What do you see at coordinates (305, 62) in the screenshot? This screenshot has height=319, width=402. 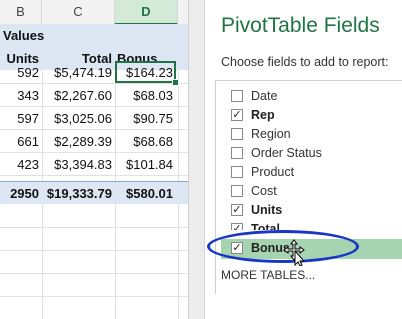 I see `pane-subtitle: Choose fields to add to report:` at bounding box center [305, 62].